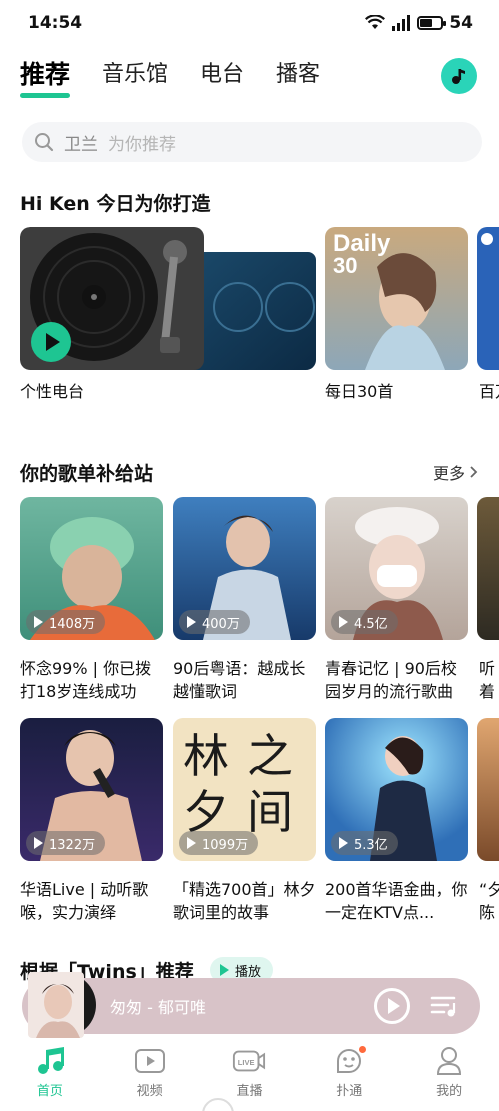 Image resolution: width=499 pixels, height=1111 pixels. What do you see at coordinates (49, 1091) in the screenshot?
I see `nav-label: 首页` at bounding box center [49, 1091].